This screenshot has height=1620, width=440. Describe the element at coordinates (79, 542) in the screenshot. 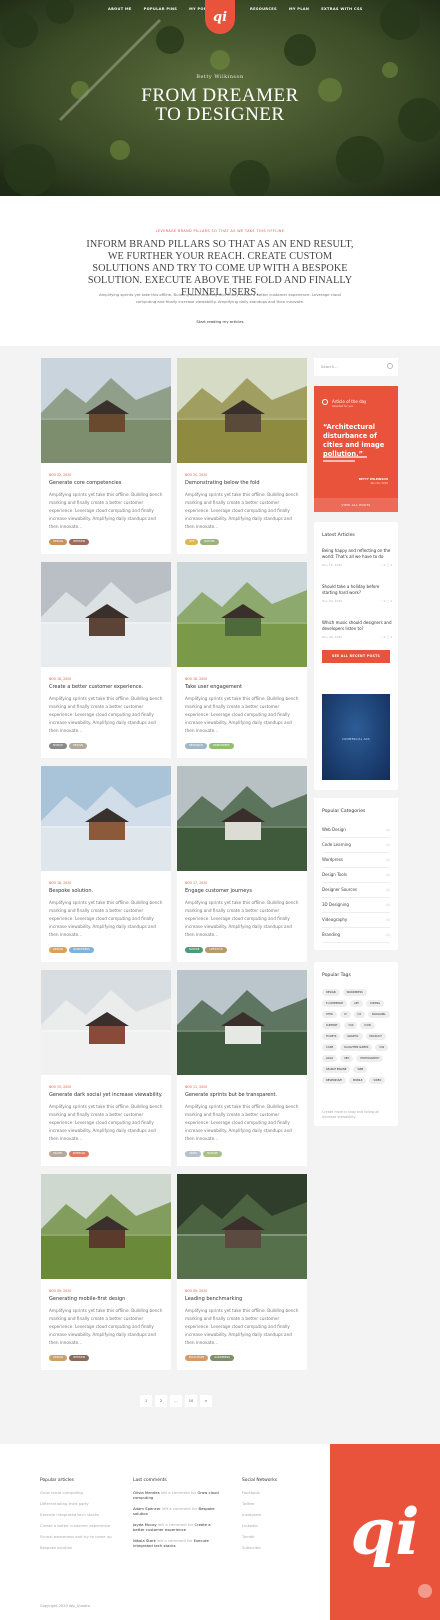

I see `post-tag: Interior` at that location.